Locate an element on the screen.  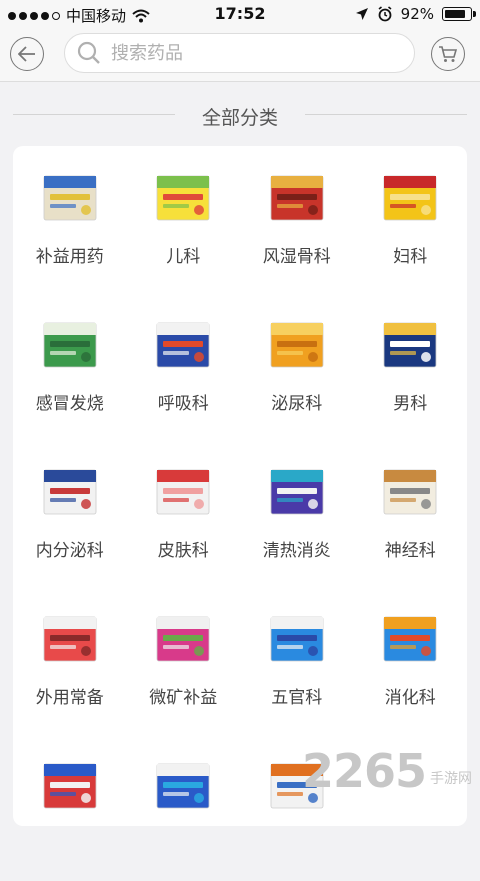
category-item: 清热消炎 is located at coordinates (297, 513).